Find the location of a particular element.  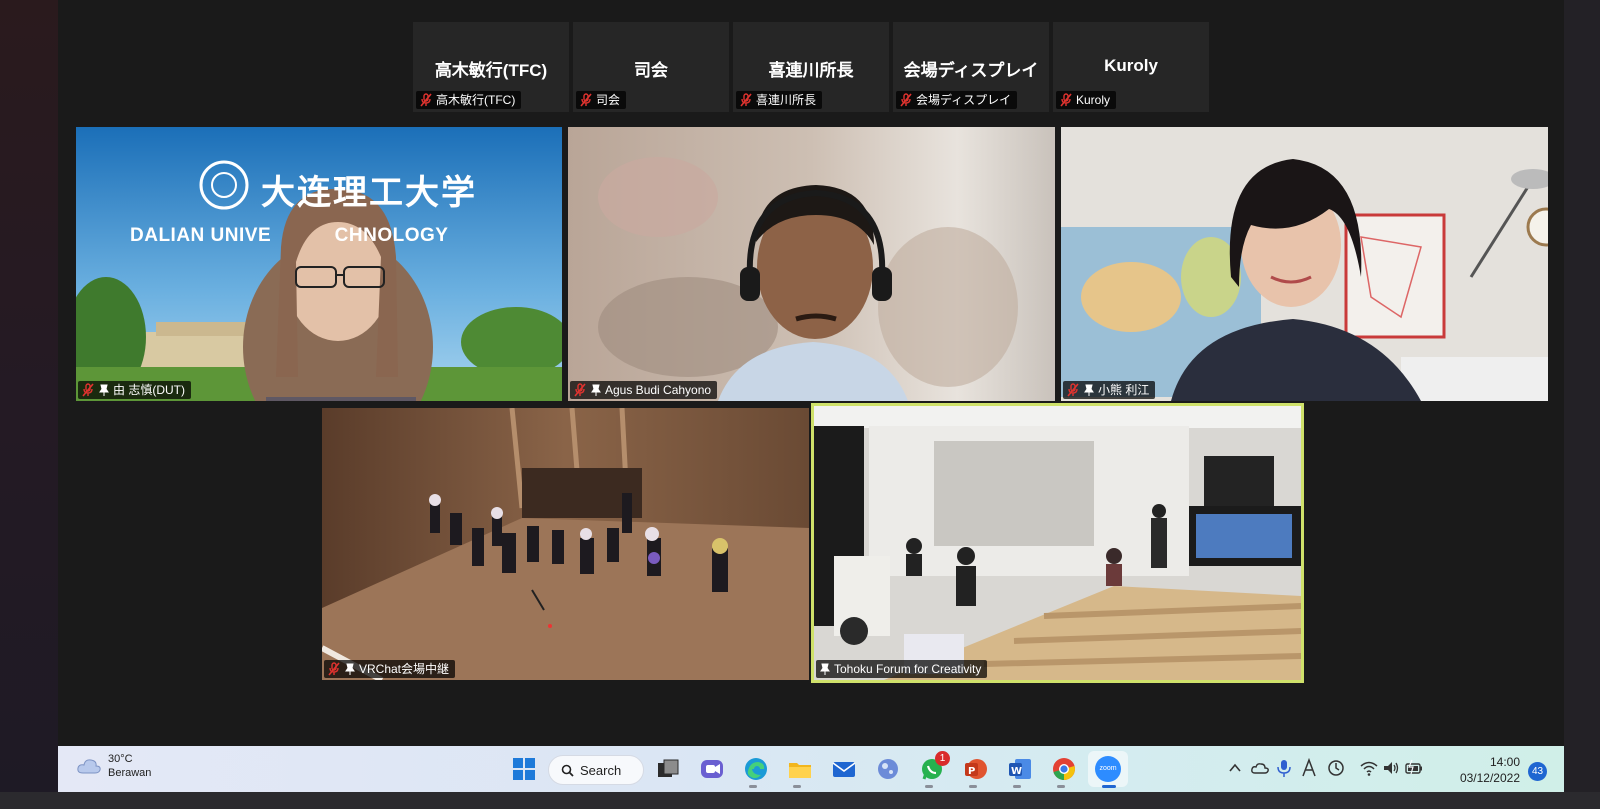

participant-tag: 小熊 利江 is located at coordinates (1109, 390).